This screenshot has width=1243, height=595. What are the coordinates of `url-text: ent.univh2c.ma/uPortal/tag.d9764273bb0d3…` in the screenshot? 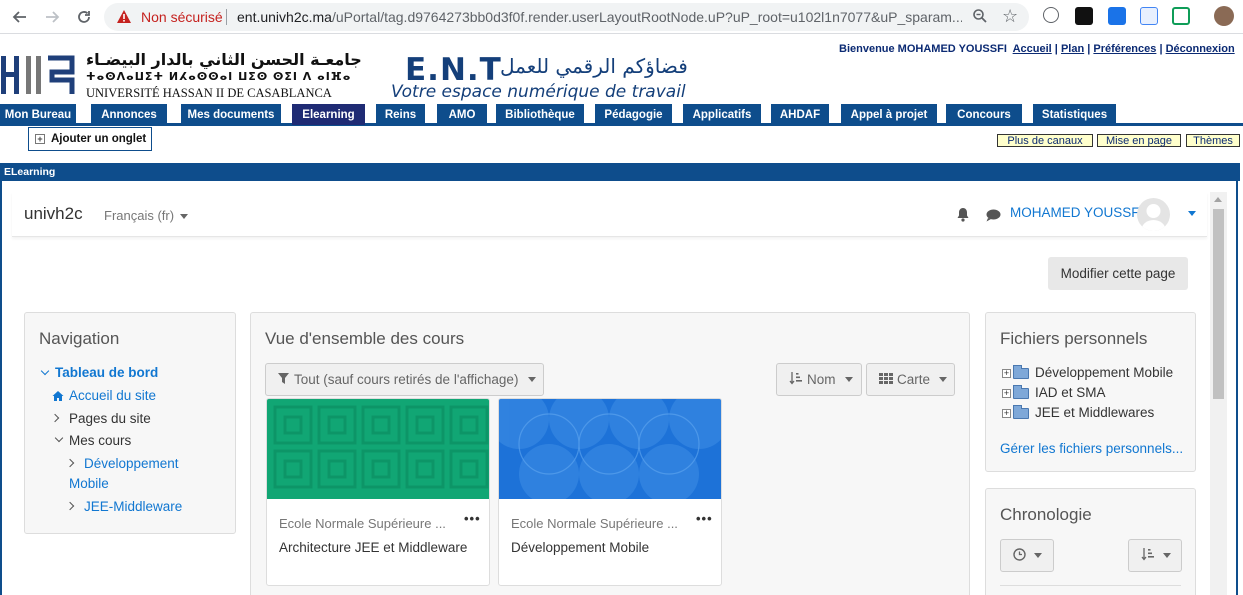 It's located at (599, 17).